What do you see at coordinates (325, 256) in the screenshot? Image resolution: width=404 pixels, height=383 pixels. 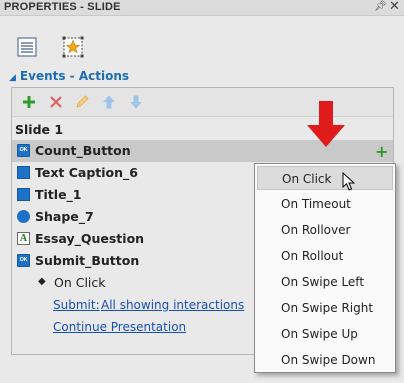 I see `menu-item-on-rollout: On Rollout` at bounding box center [325, 256].